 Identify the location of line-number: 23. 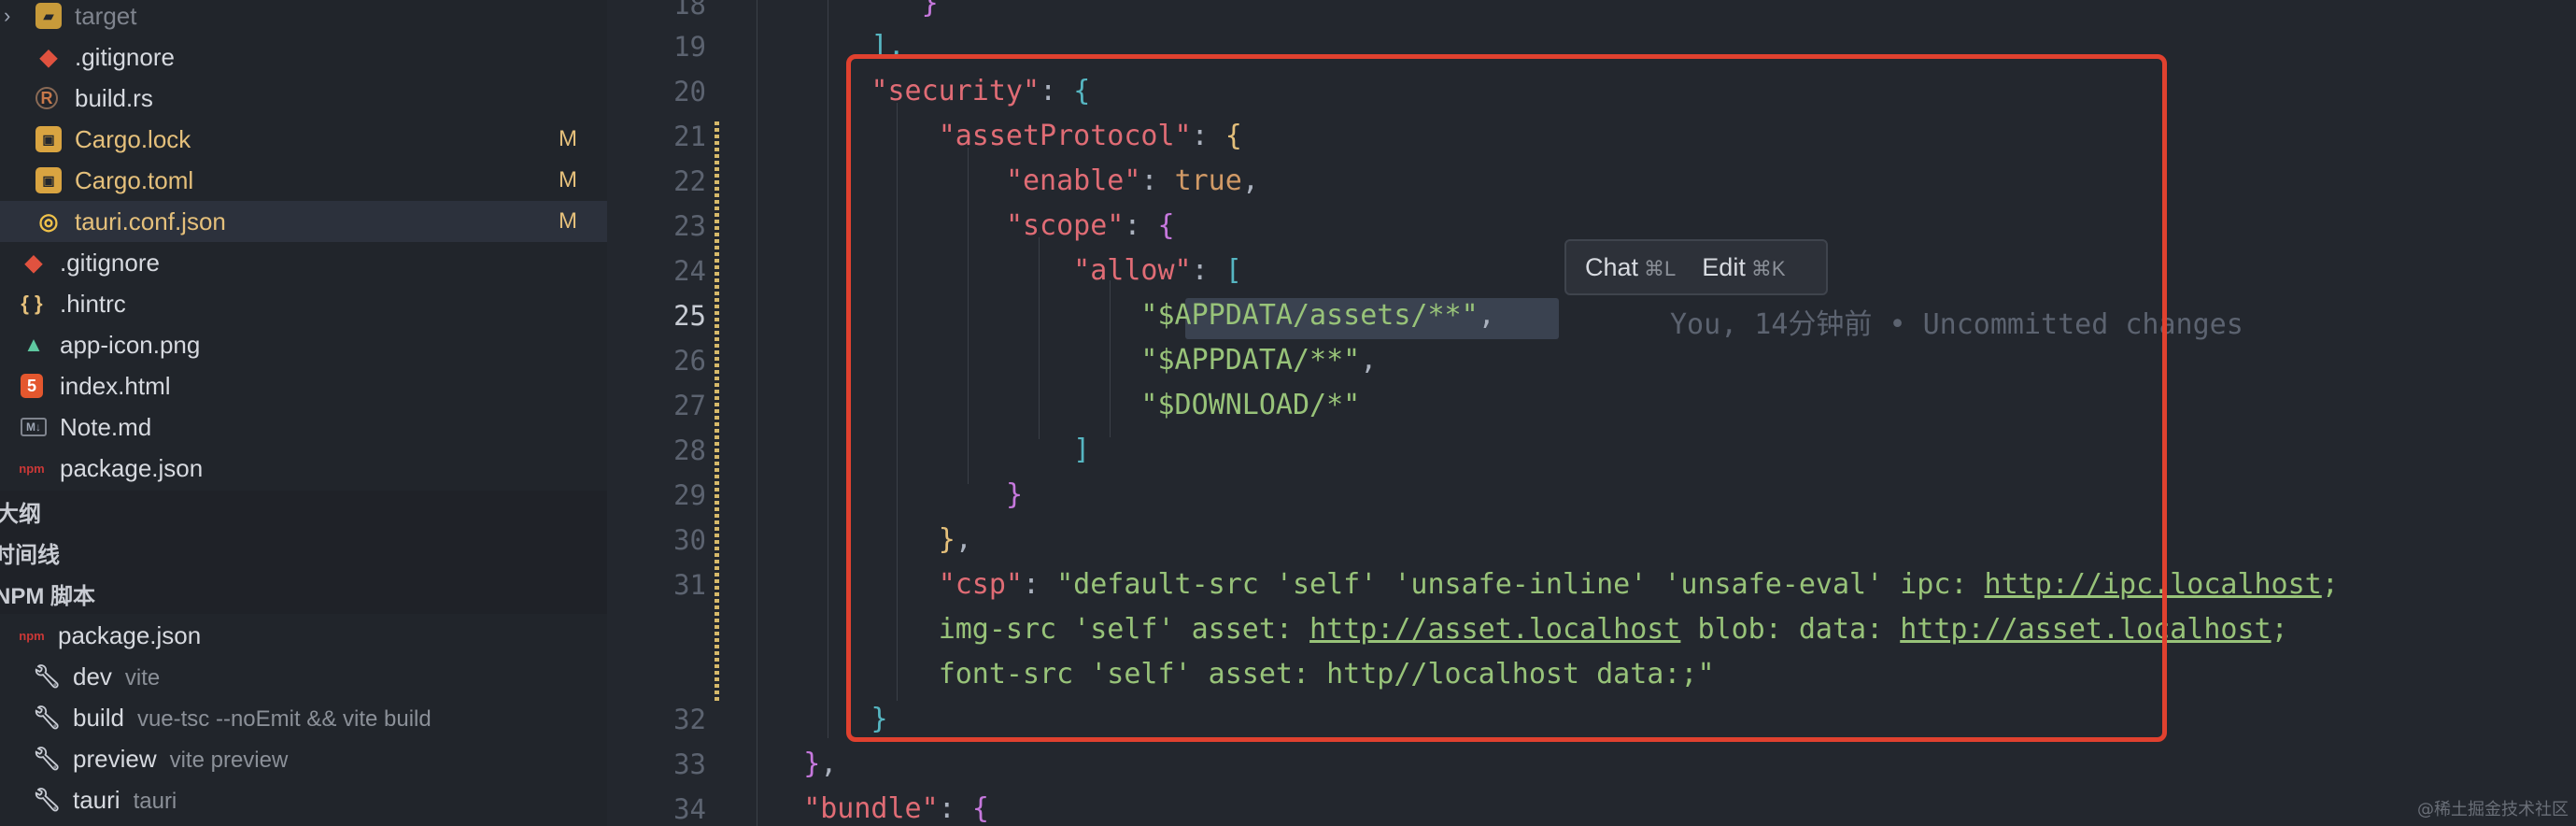
(689, 226).